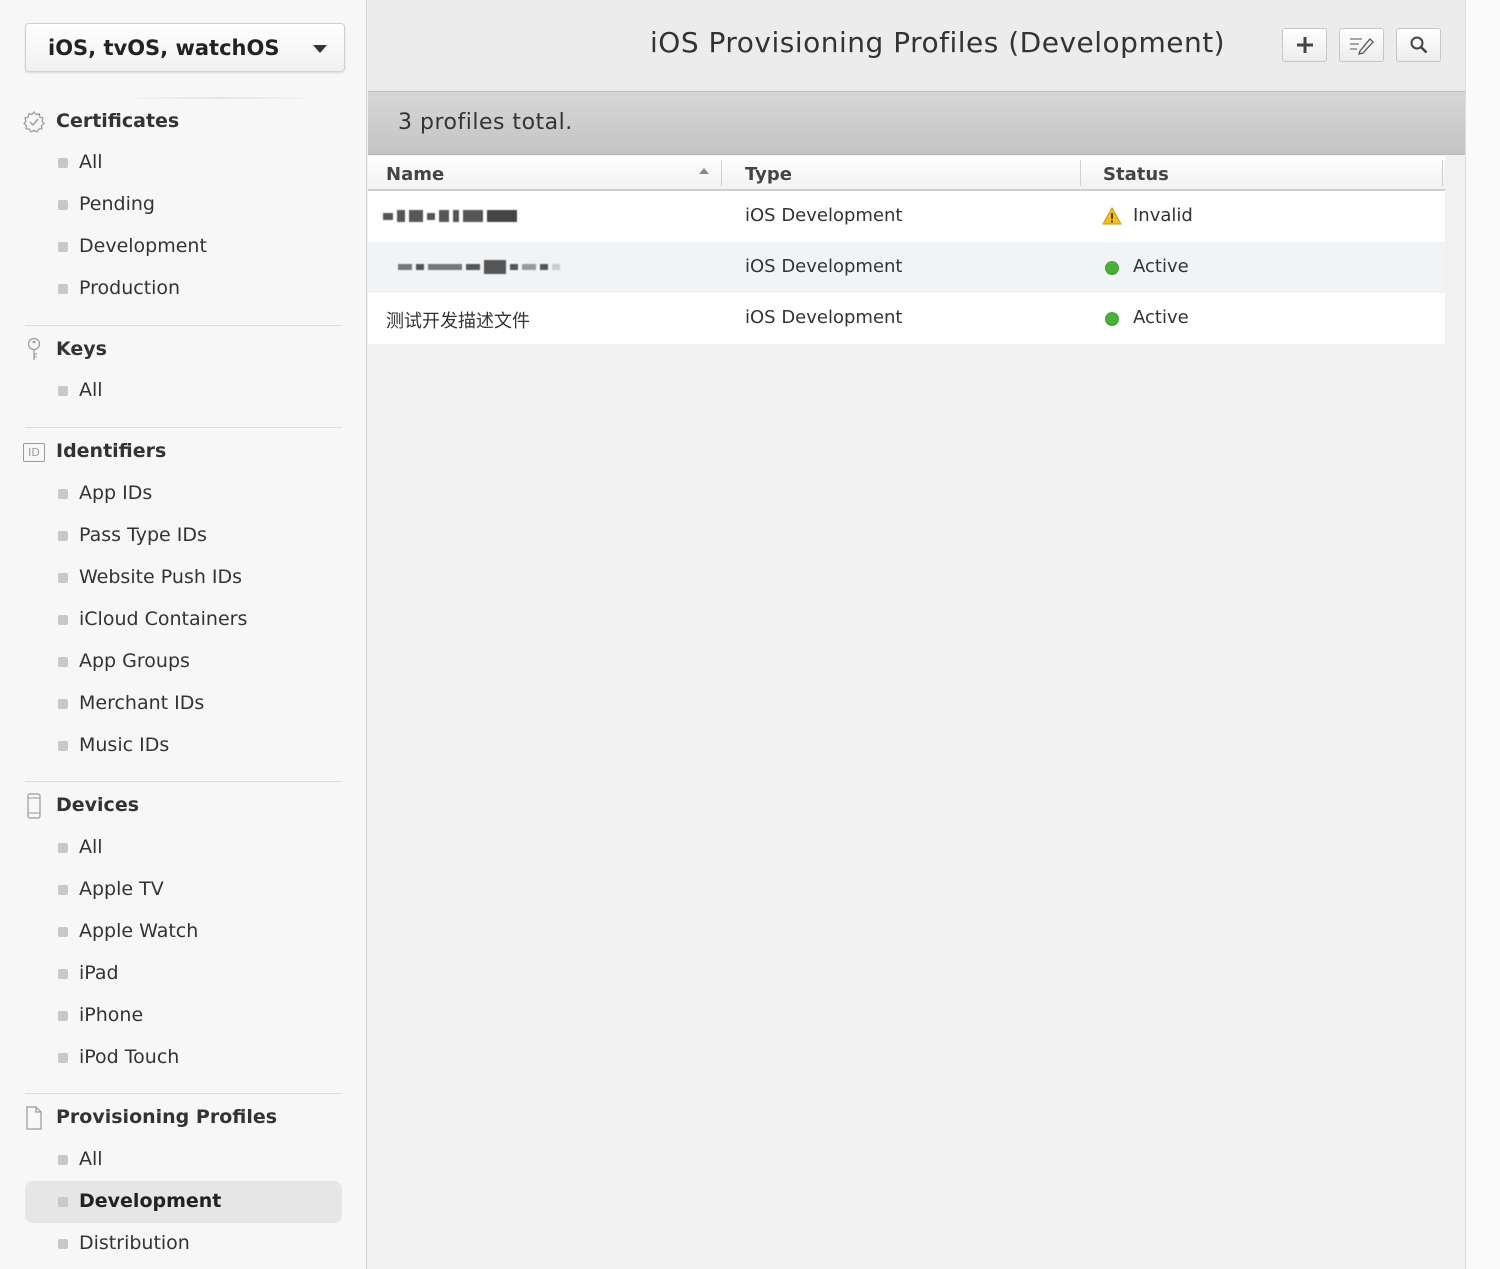  What do you see at coordinates (704, 171) in the screenshot?
I see `sort-ascending-icon` at bounding box center [704, 171].